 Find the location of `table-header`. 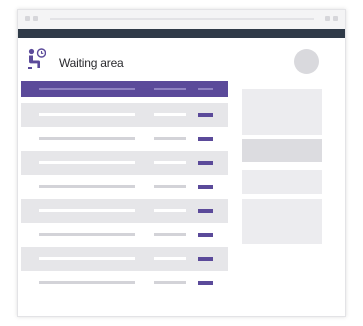

table-header is located at coordinates (124, 89).